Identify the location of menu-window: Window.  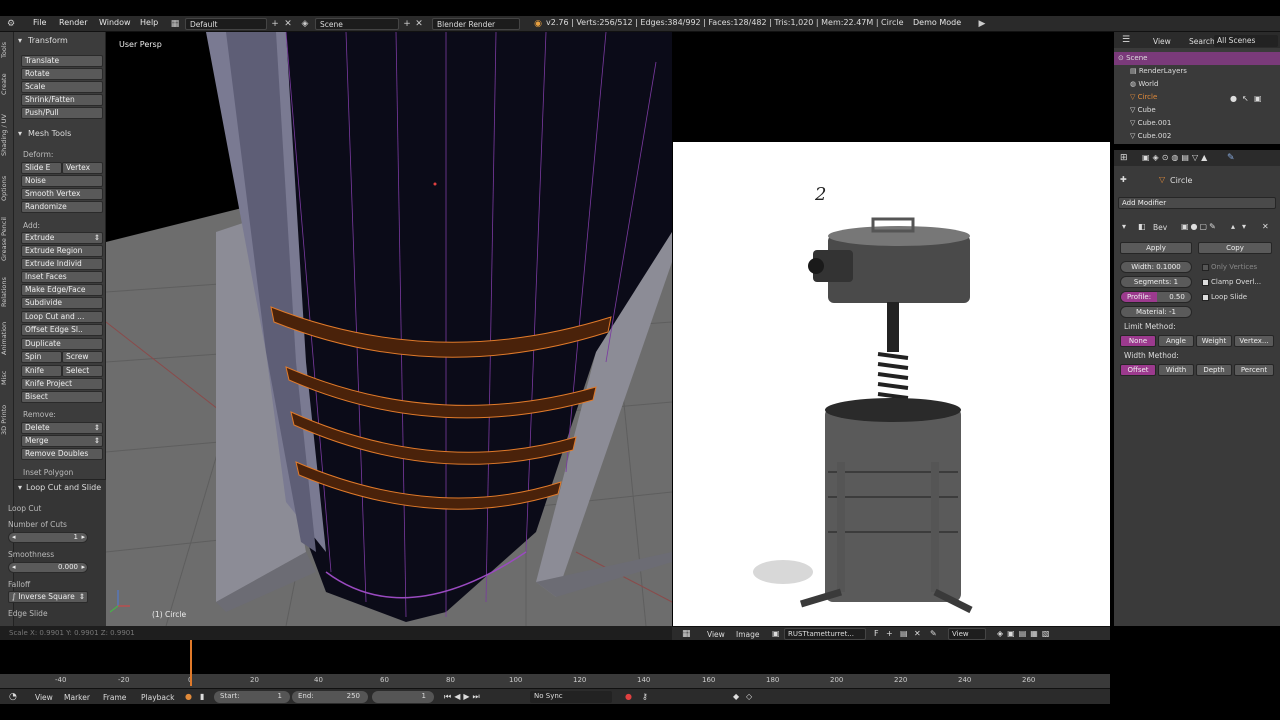
(115, 22).